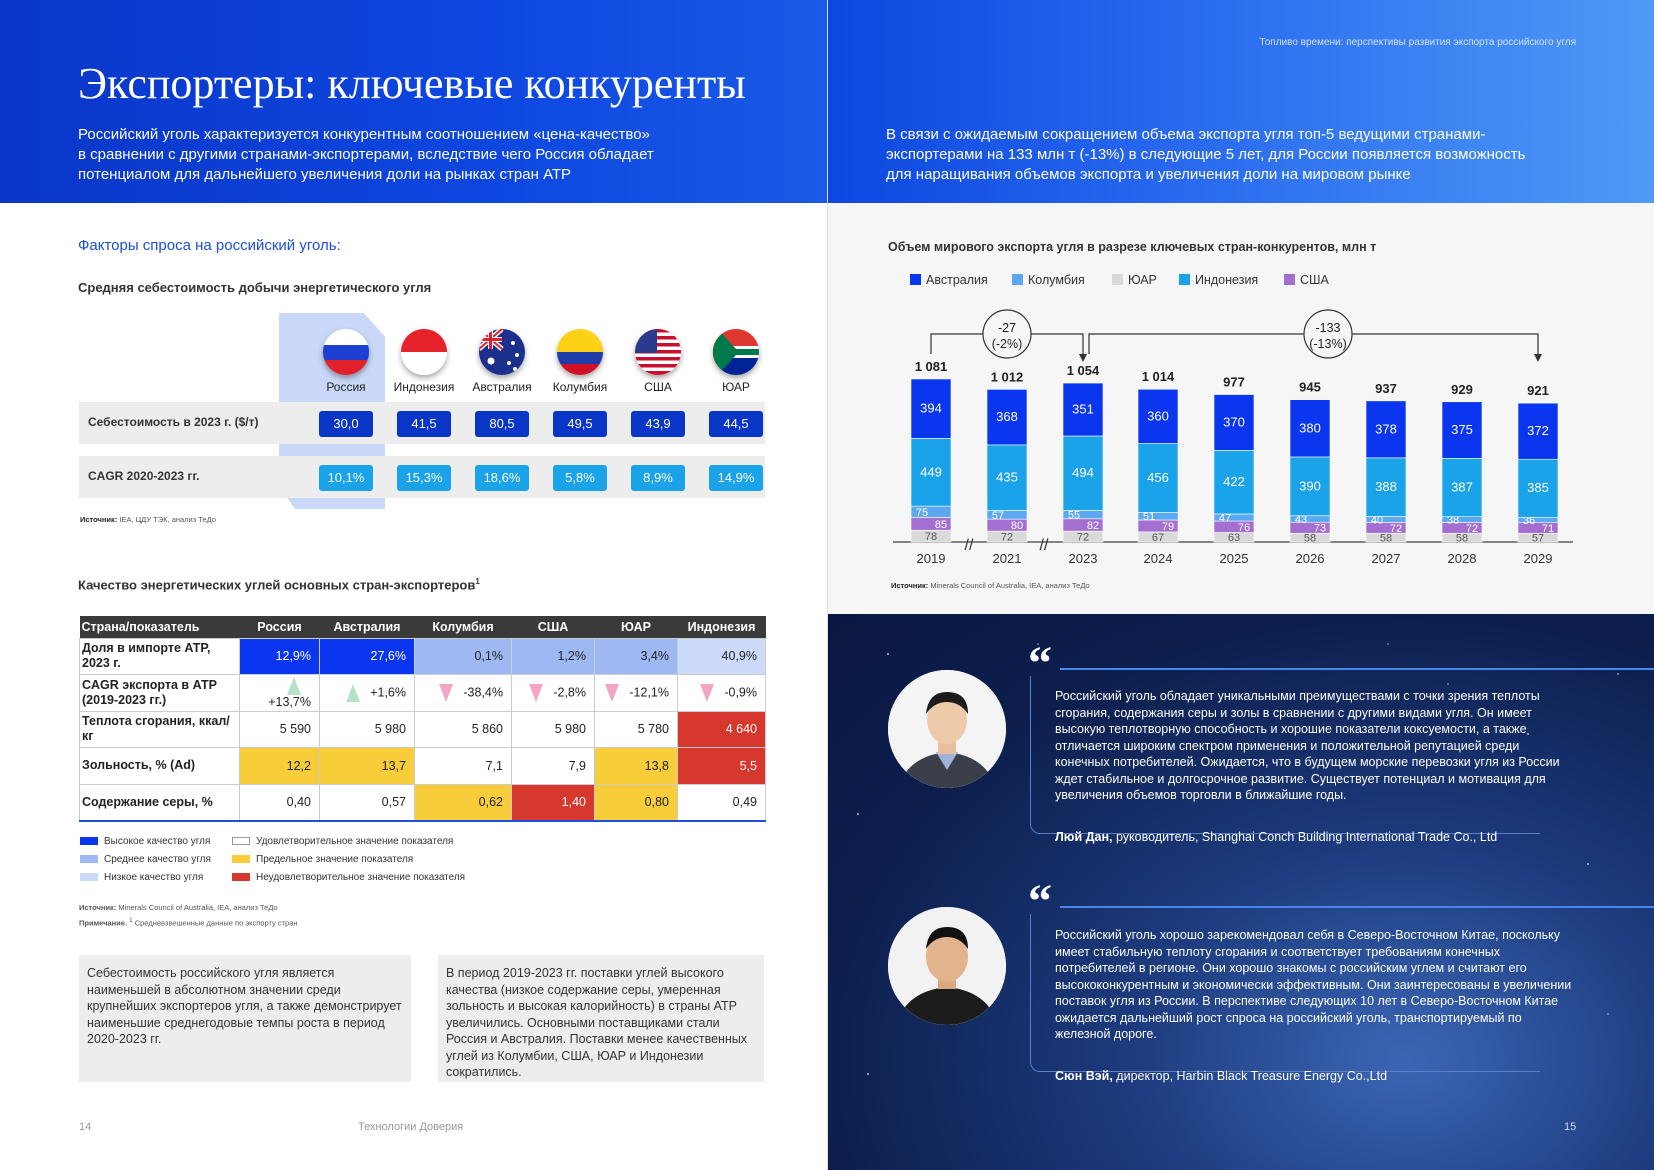  What do you see at coordinates (144, 476) in the screenshot?
I see `cost-row-label: CAGR 2020-2023 гг.` at bounding box center [144, 476].